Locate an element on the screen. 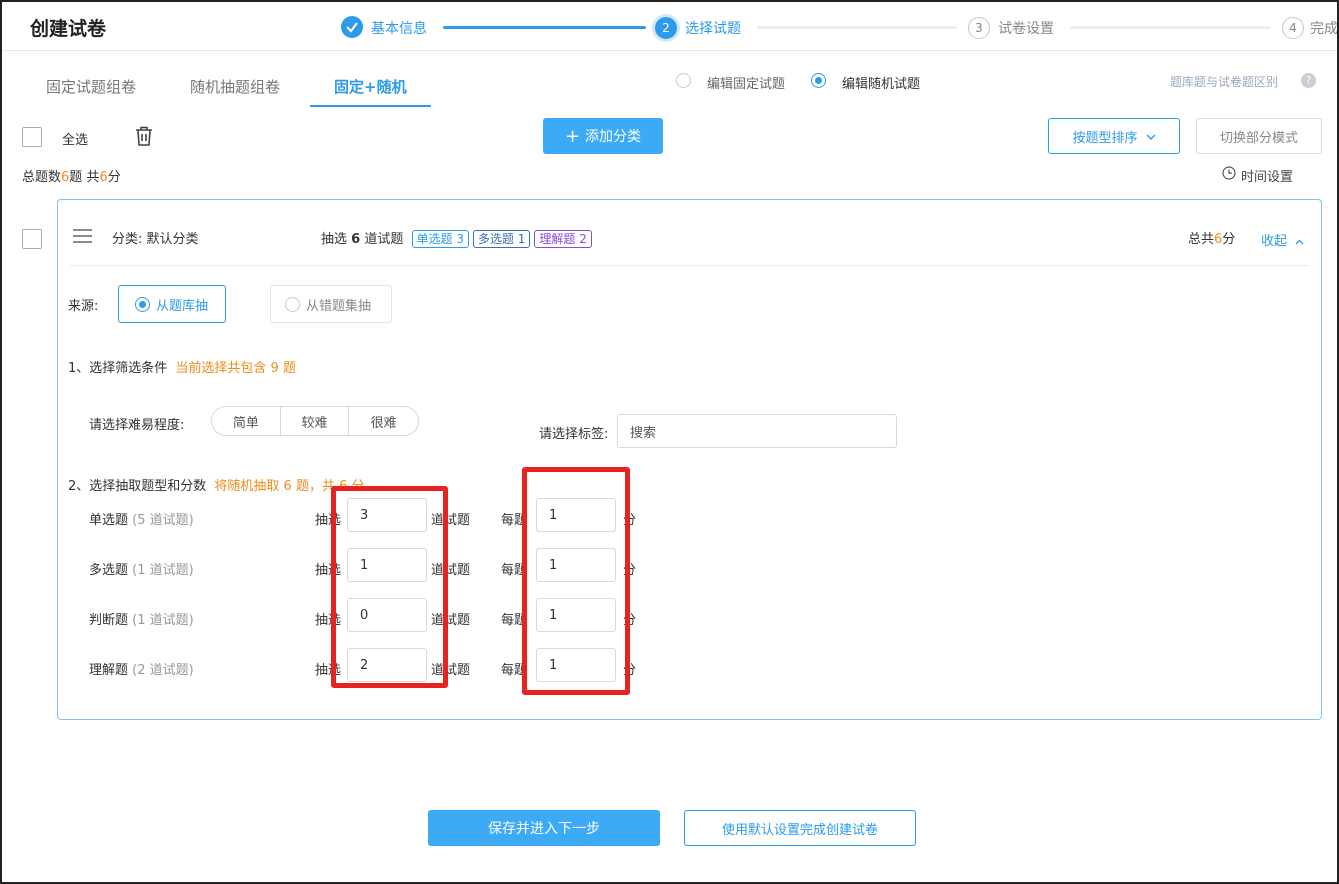  score-column-highlight is located at coordinates (576, 581).